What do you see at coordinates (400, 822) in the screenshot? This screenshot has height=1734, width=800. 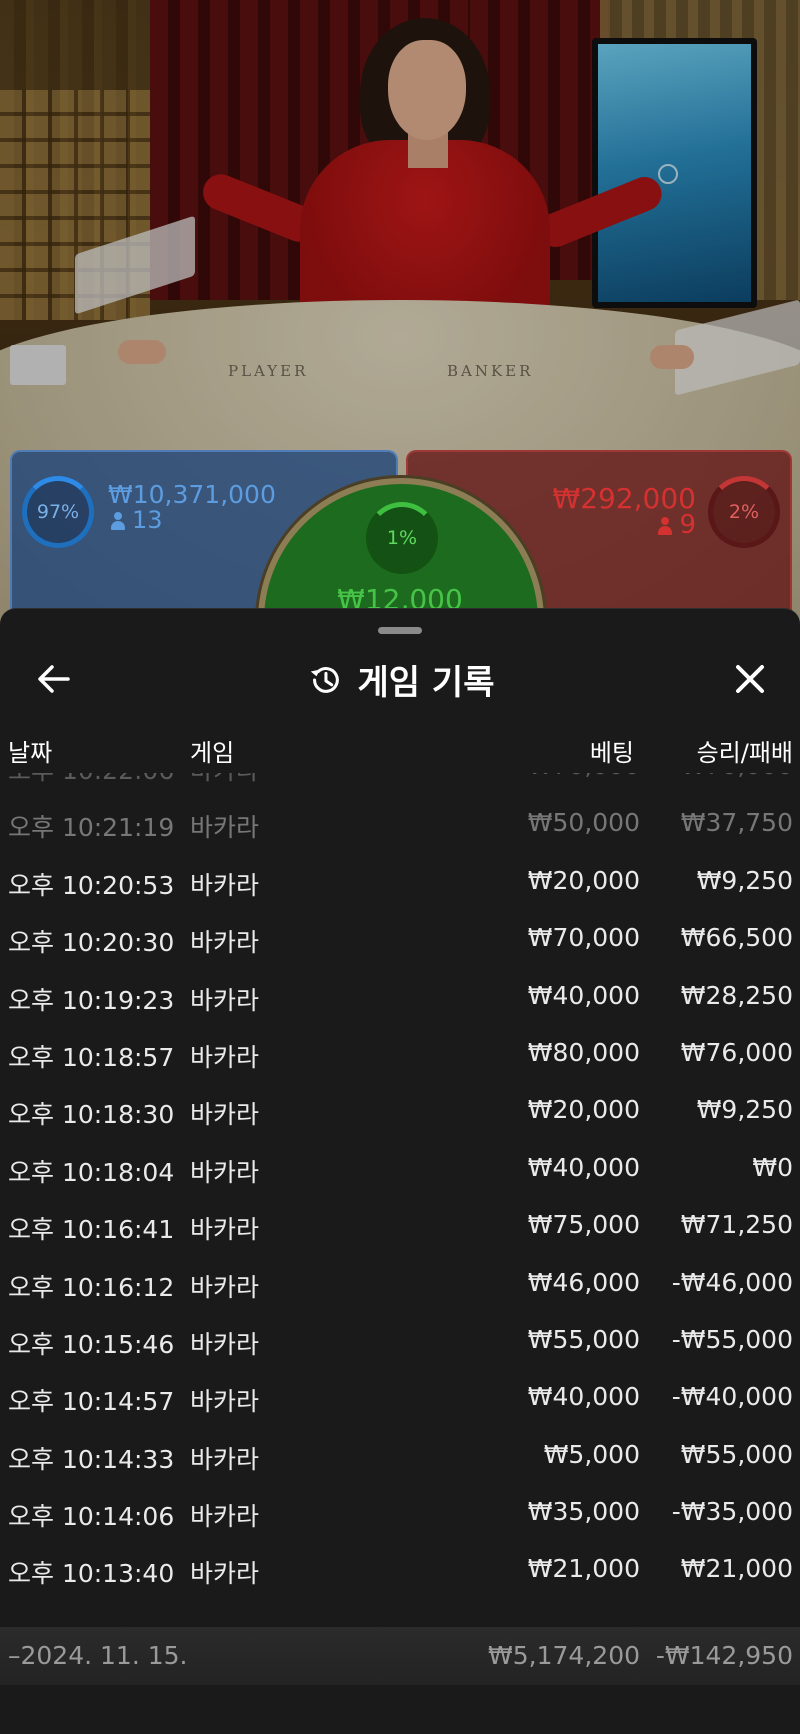 I see `table-row: 오후 10:21:19 바카라 ₩50,000 ₩37,750` at bounding box center [400, 822].